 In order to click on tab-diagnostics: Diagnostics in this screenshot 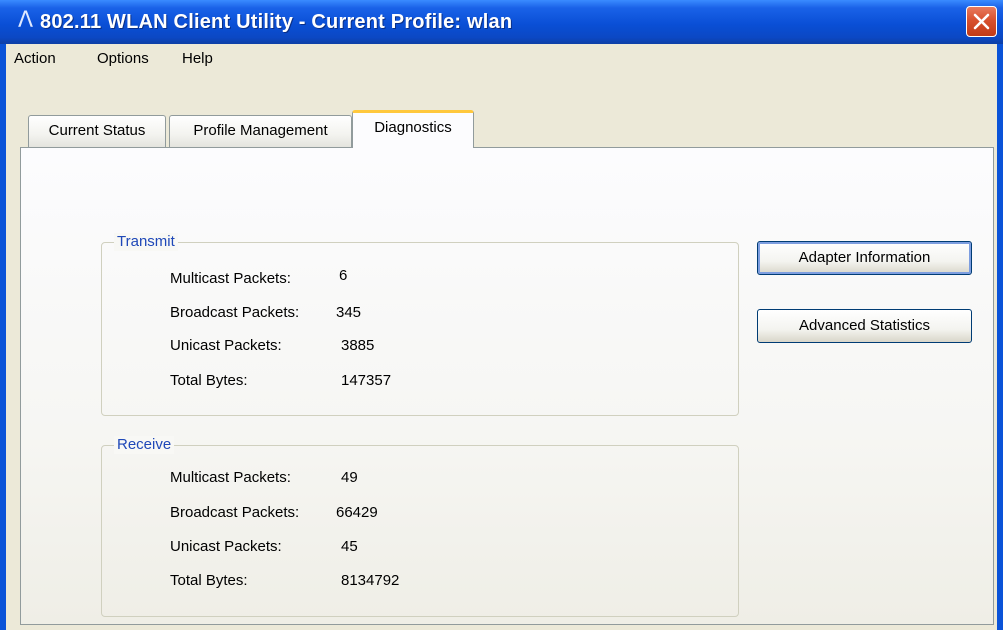, I will do `click(413, 129)`.